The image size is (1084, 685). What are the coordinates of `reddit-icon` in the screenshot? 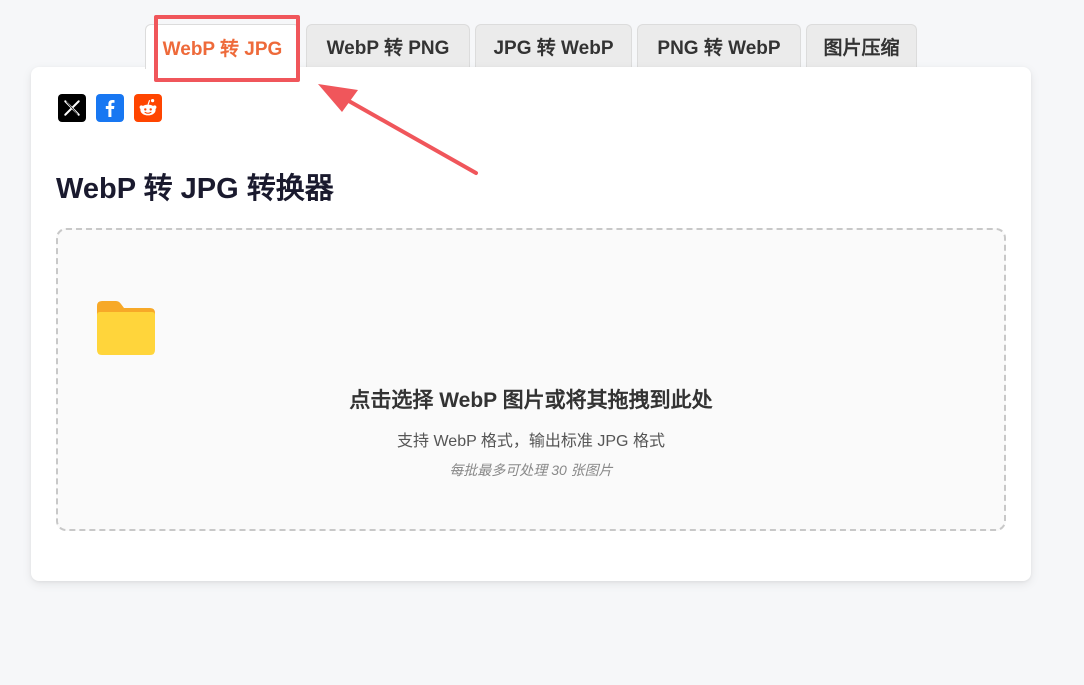 It's located at (148, 107).